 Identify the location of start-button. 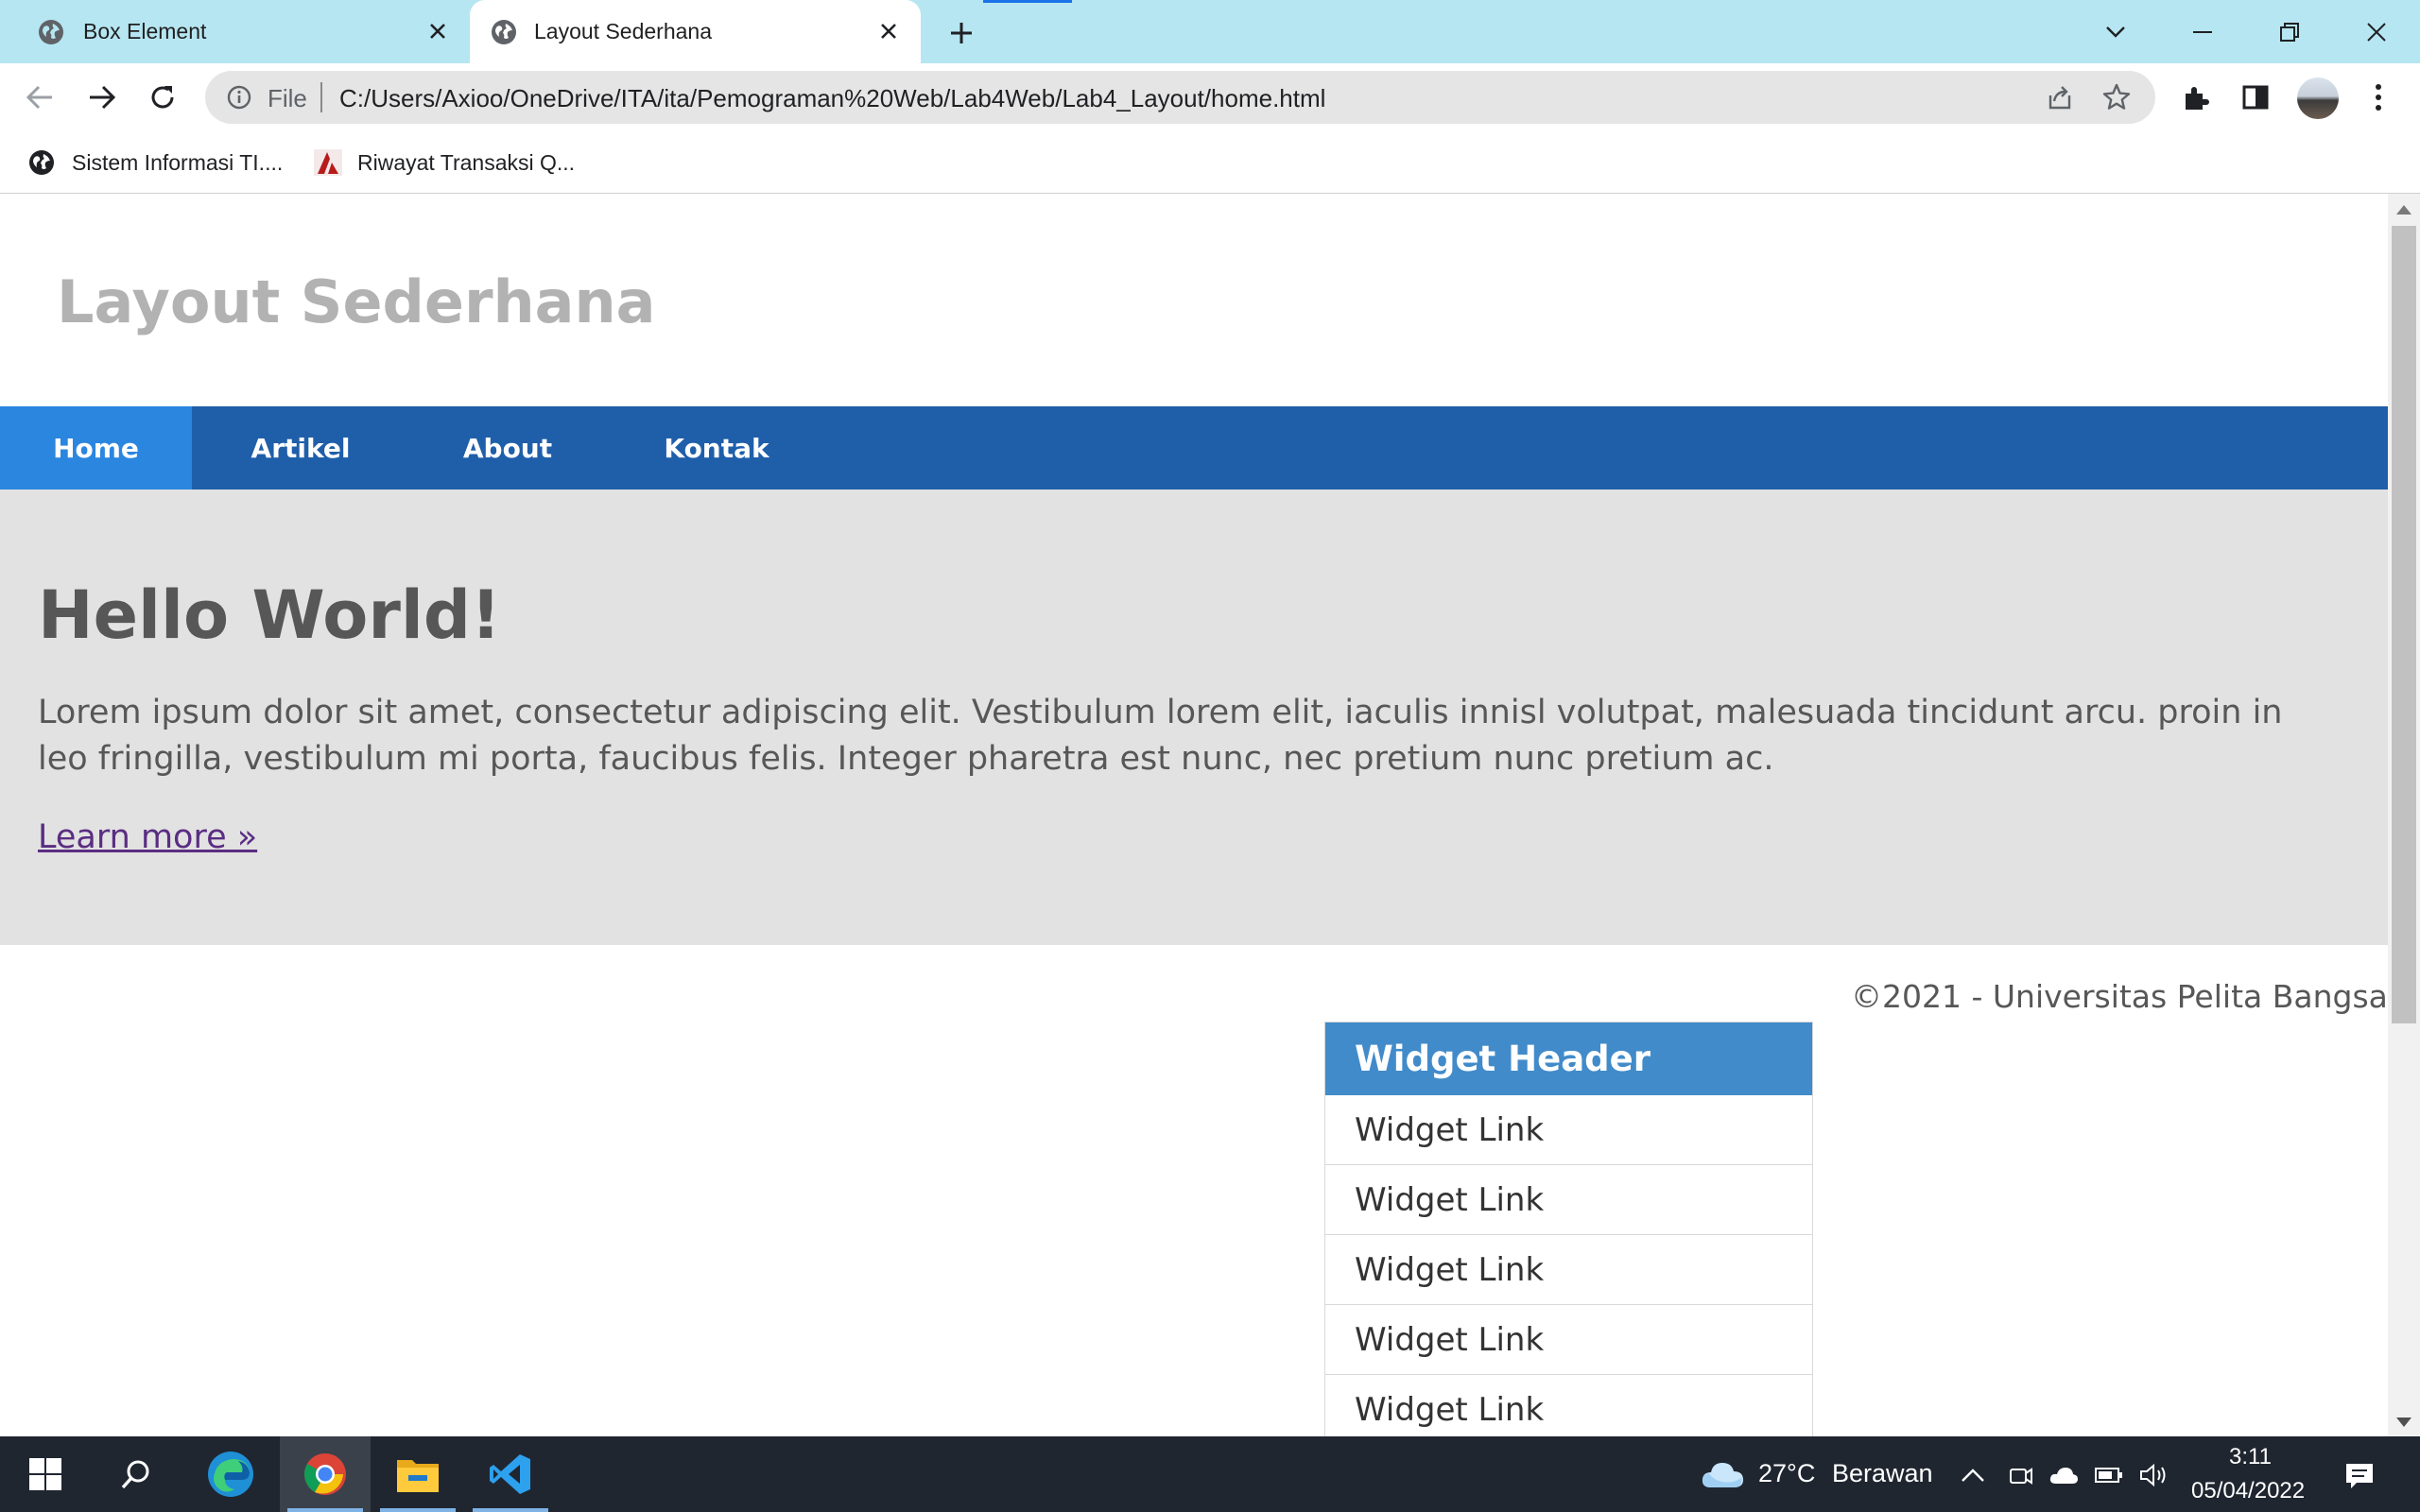
(45, 1474).